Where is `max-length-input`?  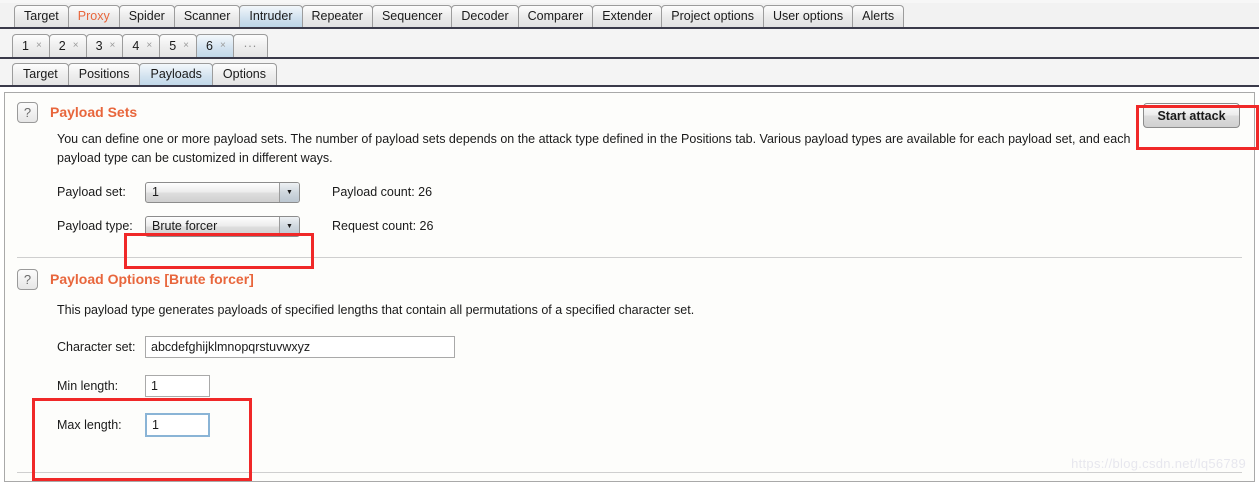 max-length-input is located at coordinates (177, 425).